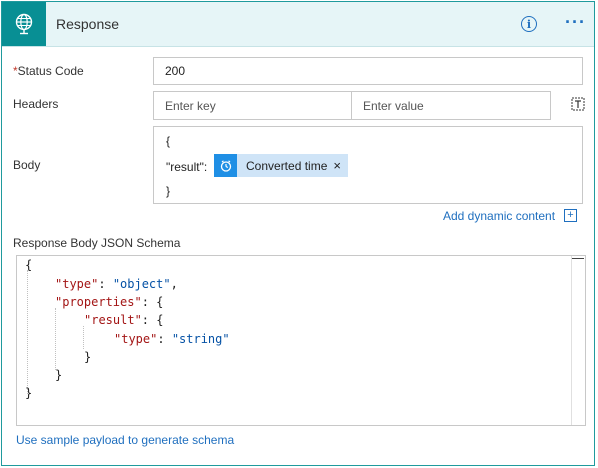  What do you see at coordinates (175, 71) in the screenshot?
I see `status-code-value: 200` at bounding box center [175, 71].